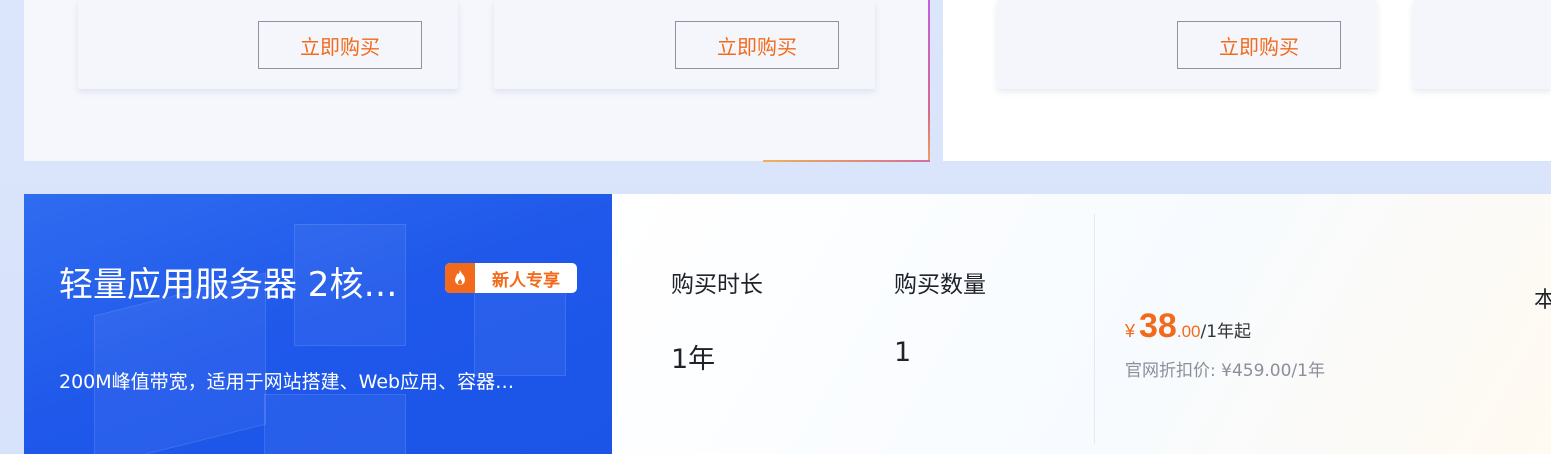 This screenshot has width=1551, height=454. Describe the element at coordinates (526, 280) in the screenshot. I see `badge-label: 新人专享` at that location.